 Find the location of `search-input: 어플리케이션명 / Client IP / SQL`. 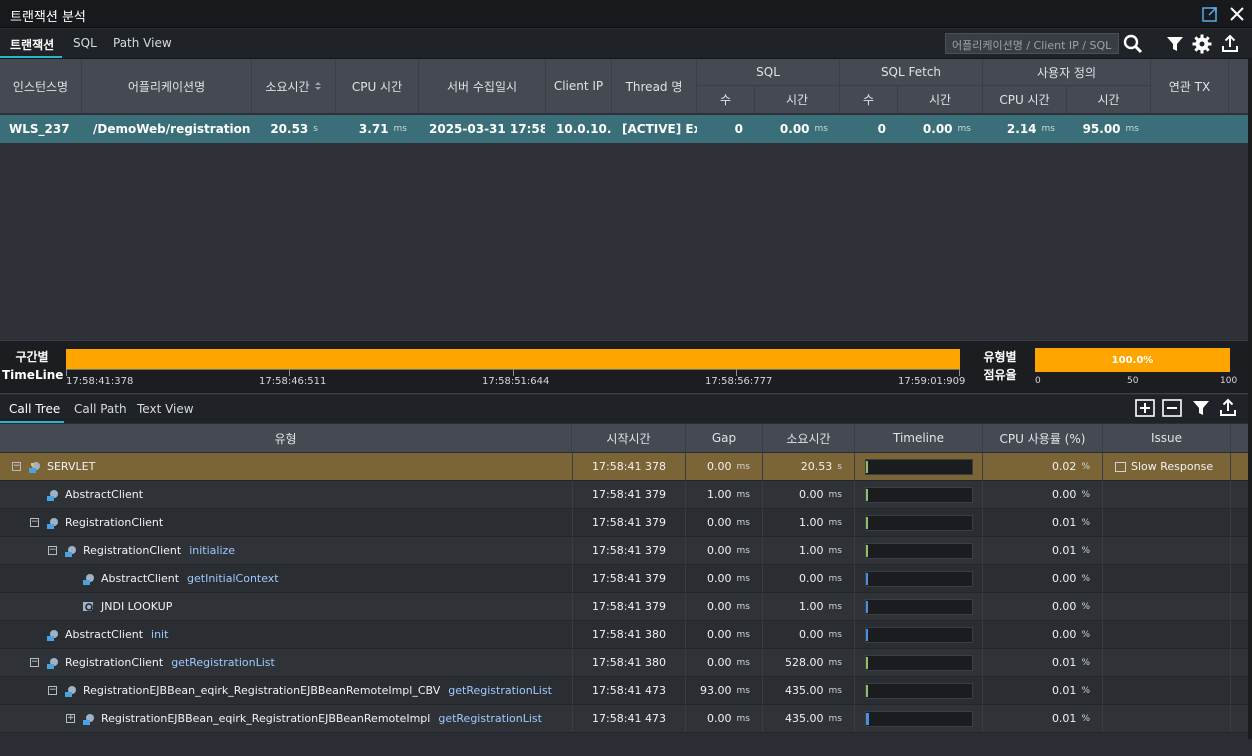

search-input: 어플리케이션명 / Client IP / SQL is located at coordinates (1032, 43).